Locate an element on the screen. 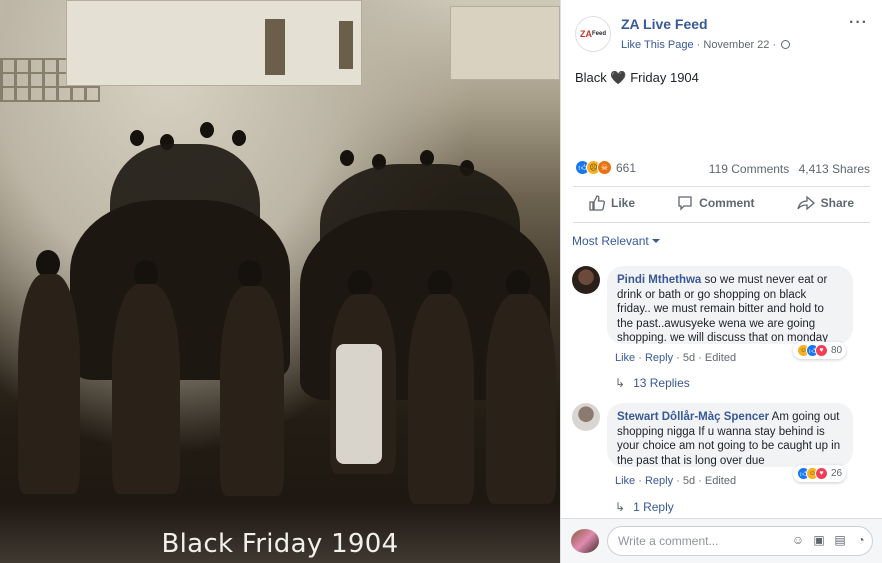 The height and width of the screenshot is (563, 882). building-left is located at coordinates (214, 43).